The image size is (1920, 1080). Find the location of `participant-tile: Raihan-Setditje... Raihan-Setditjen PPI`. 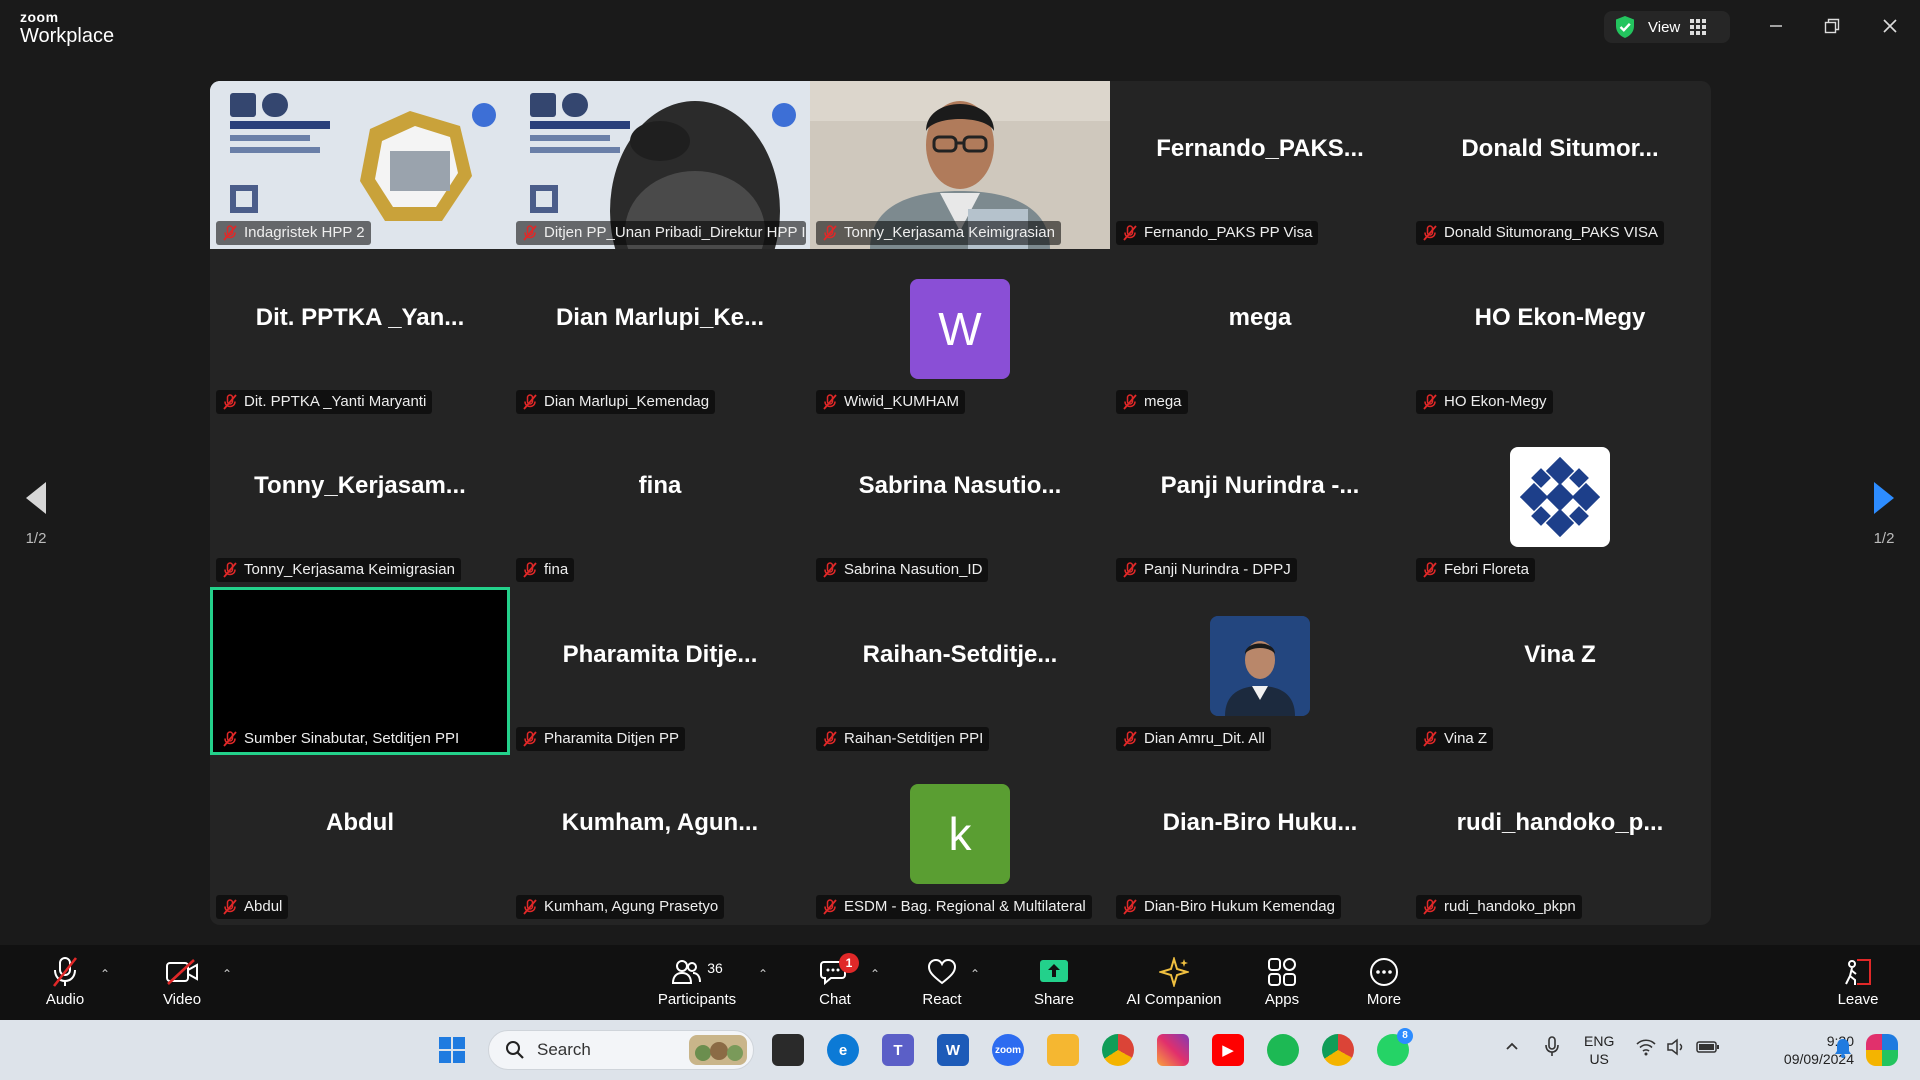

participant-tile: Raihan-Setditje... Raihan-Setditjen PPI is located at coordinates (960, 671).